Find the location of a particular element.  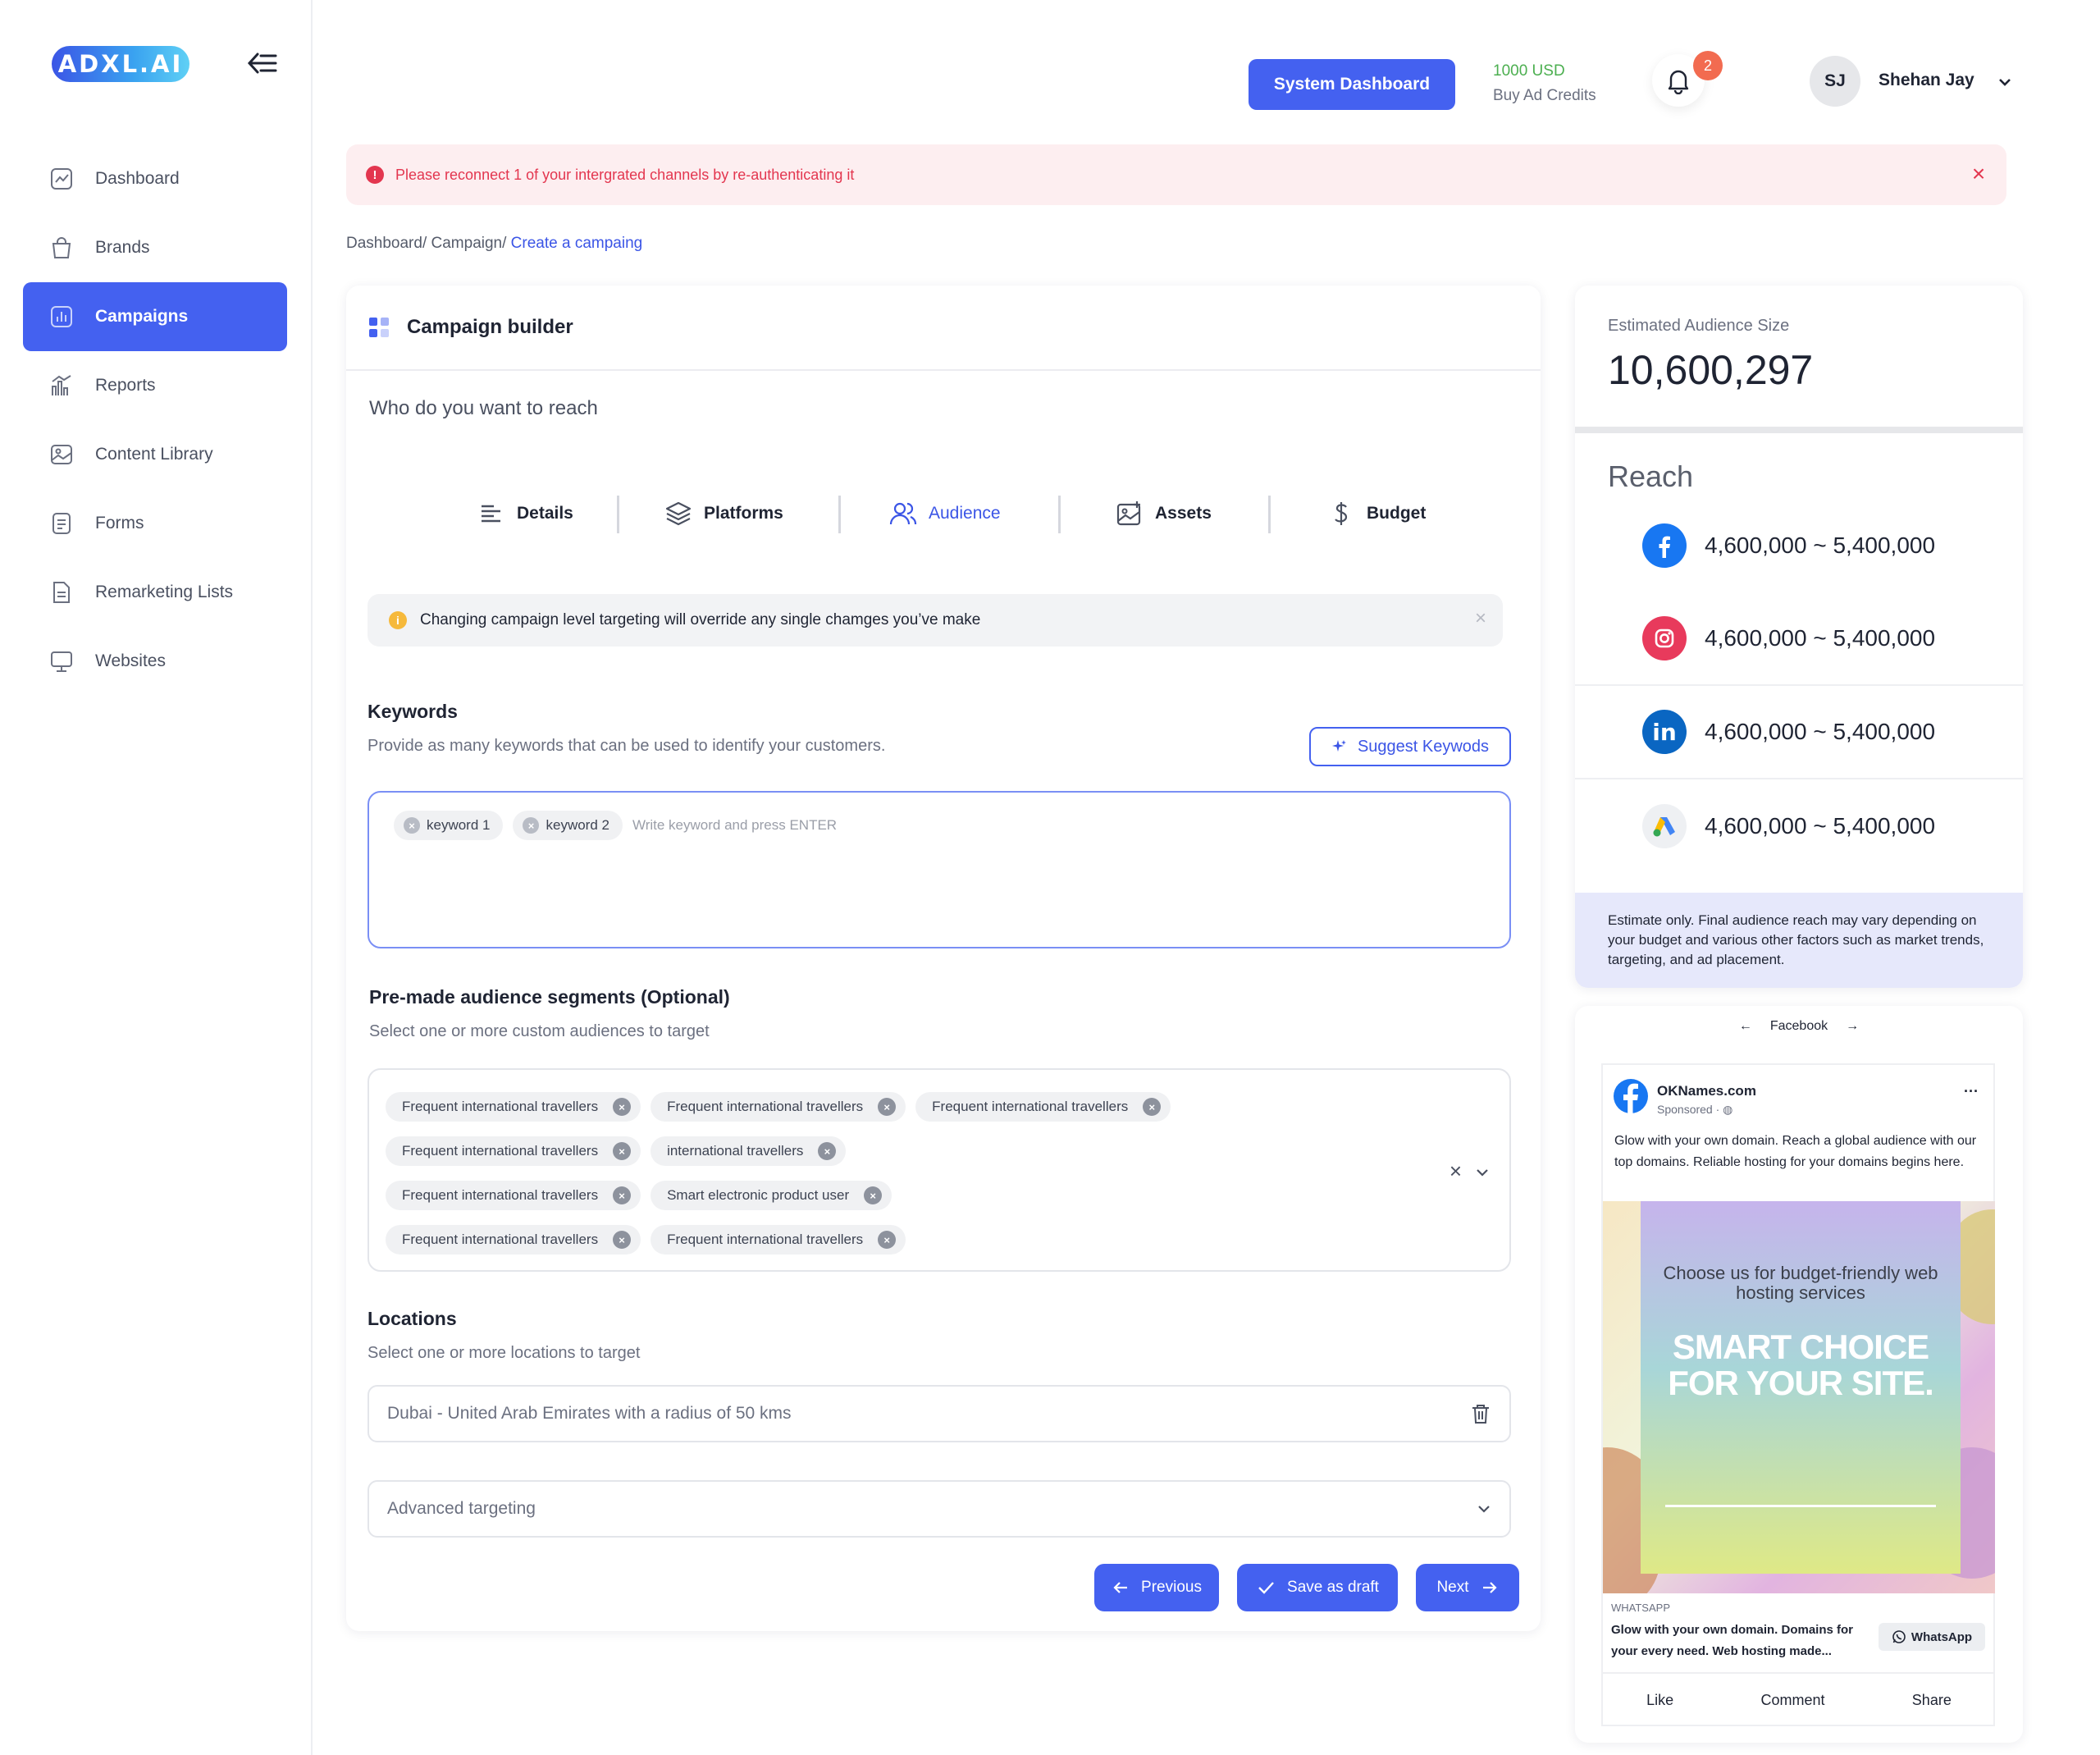

breadcrumb-current: Create a campaing is located at coordinates (574, 244).